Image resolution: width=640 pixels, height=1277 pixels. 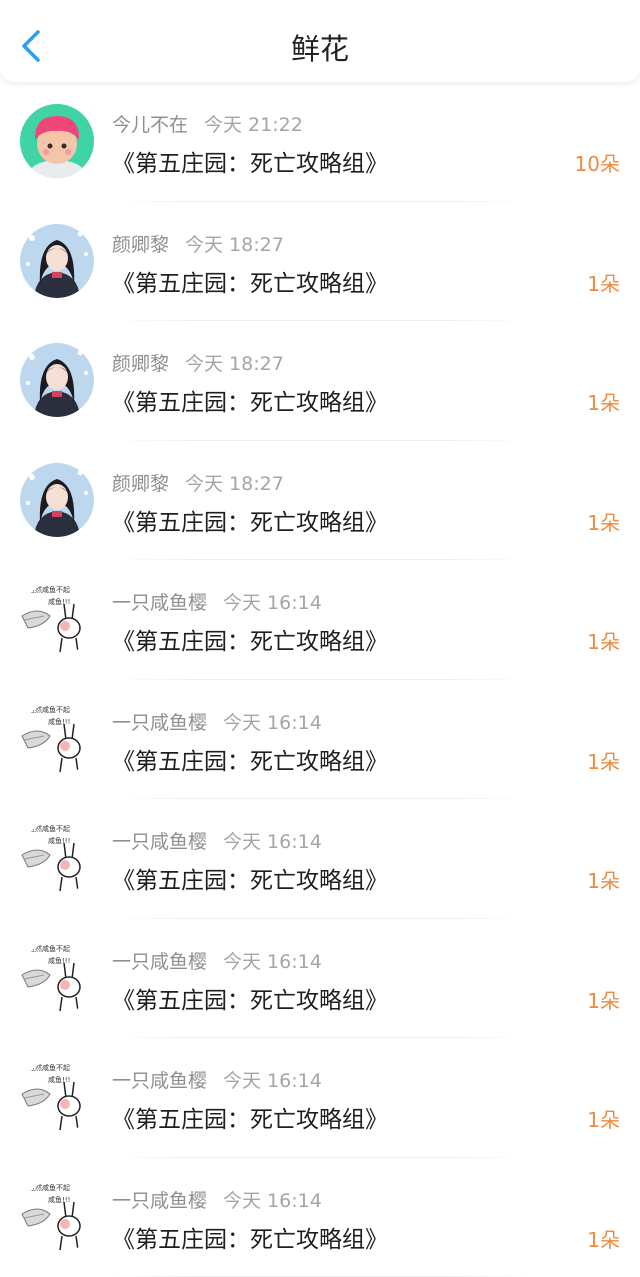 What do you see at coordinates (253, 125) in the screenshot?
I see `item-time: 今天 21:22` at bounding box center [253, 125].